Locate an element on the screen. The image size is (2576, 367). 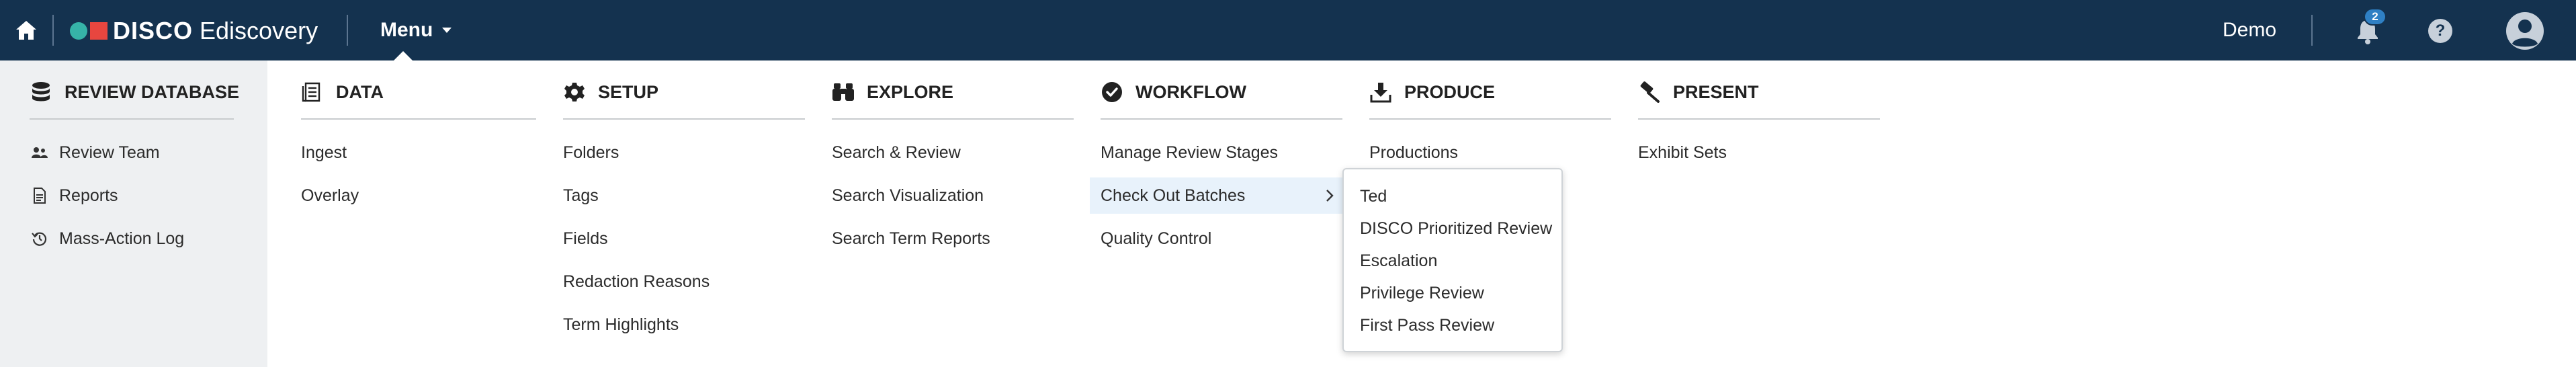
menu-item-fields: Fields is located at coordinates (585, 239).